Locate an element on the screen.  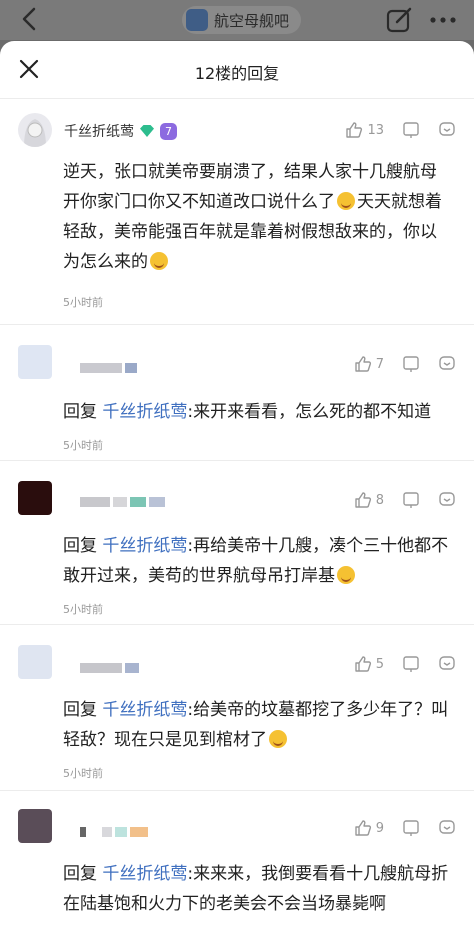
reply-text: 回复 千丝折纸莺:再给美帝十几艘，凑个三十他都不敢开过来，美苟的世界航母吊打岸基 is located at coordinates (257, 561).